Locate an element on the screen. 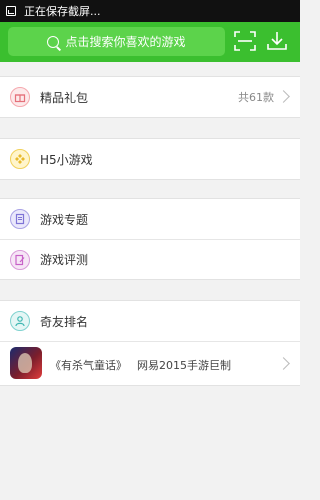 The image size is (320, 500). gift-group: 精品礼包 共61款 is located at coordinates (150, 97).